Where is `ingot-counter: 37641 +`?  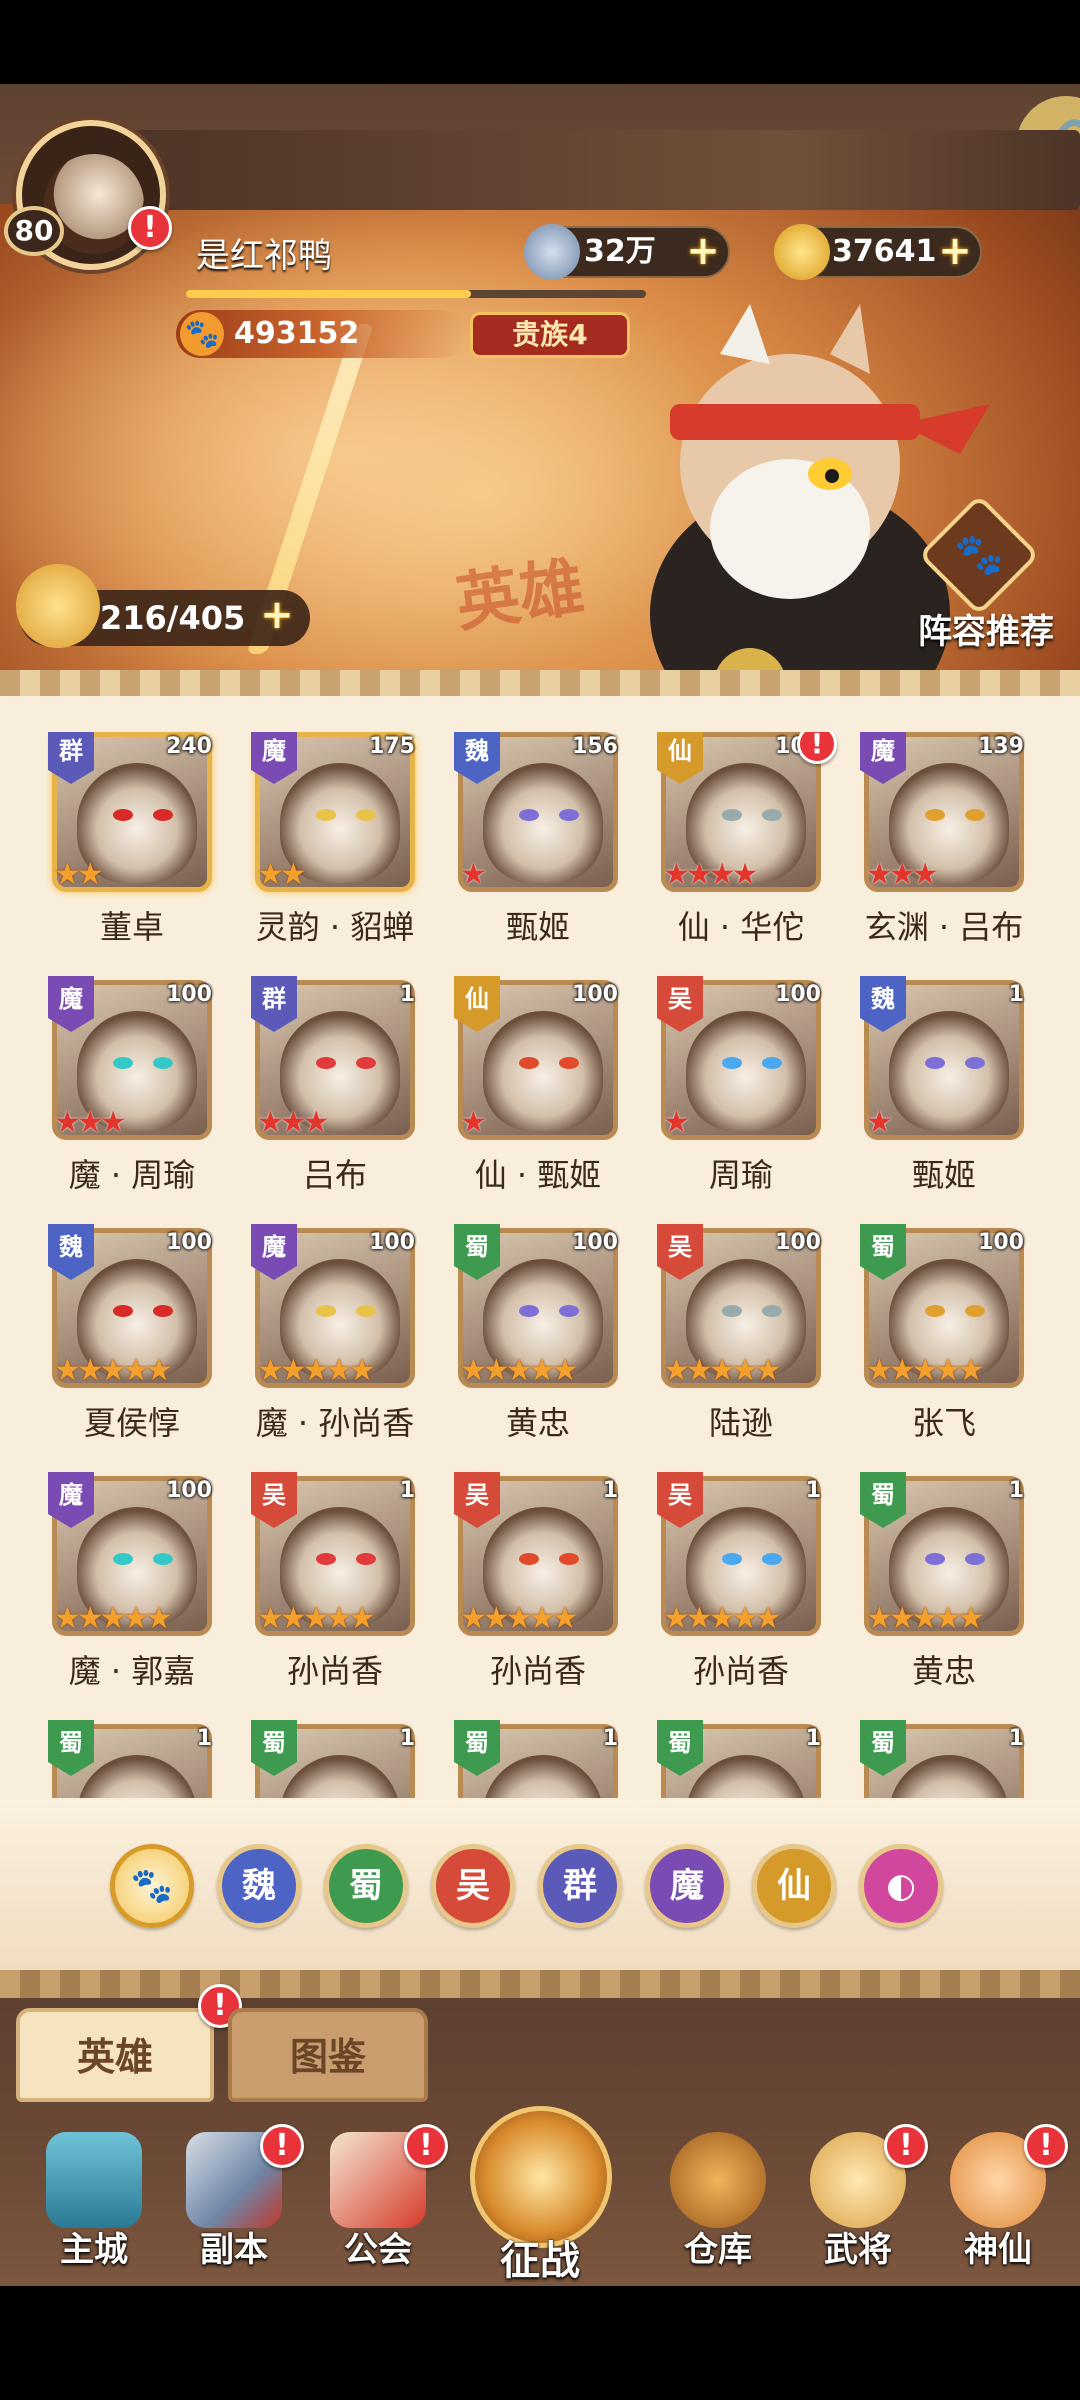
ingot-counter: 37641 + is located at coordinates (878, 252).